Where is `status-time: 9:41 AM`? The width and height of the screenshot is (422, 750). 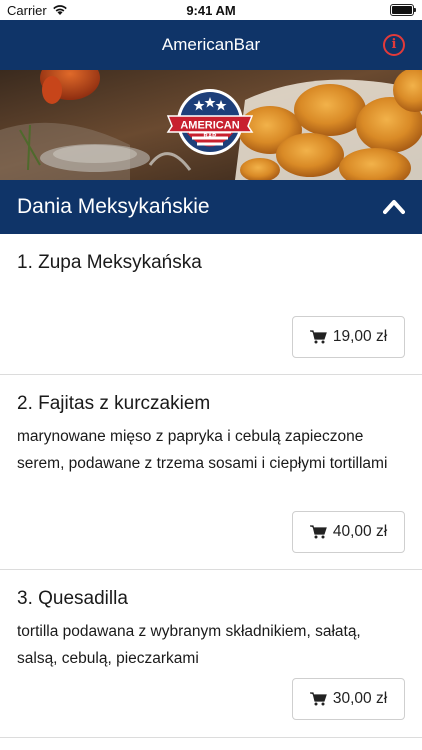 status-time: 9:41 AM is located at coordinates (211, 10).